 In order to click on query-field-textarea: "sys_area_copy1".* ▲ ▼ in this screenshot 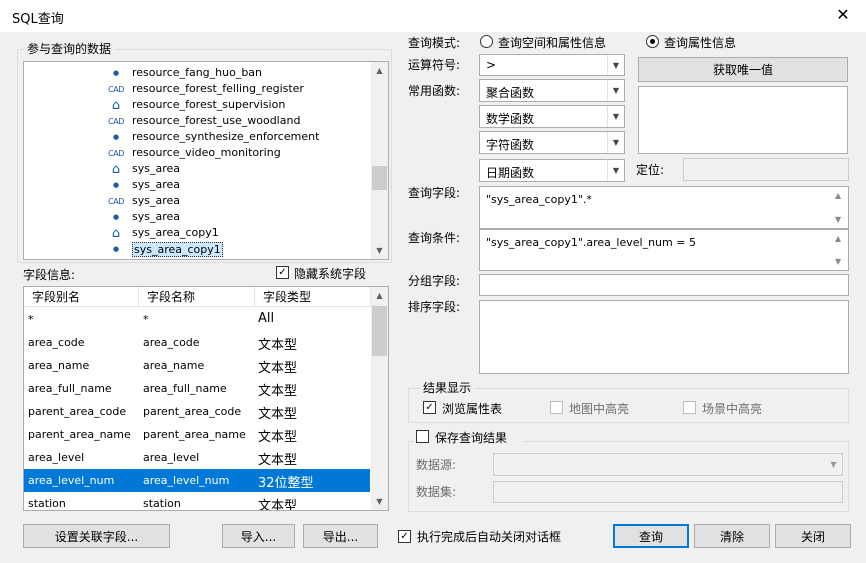, I will do `click(664, 207)`.